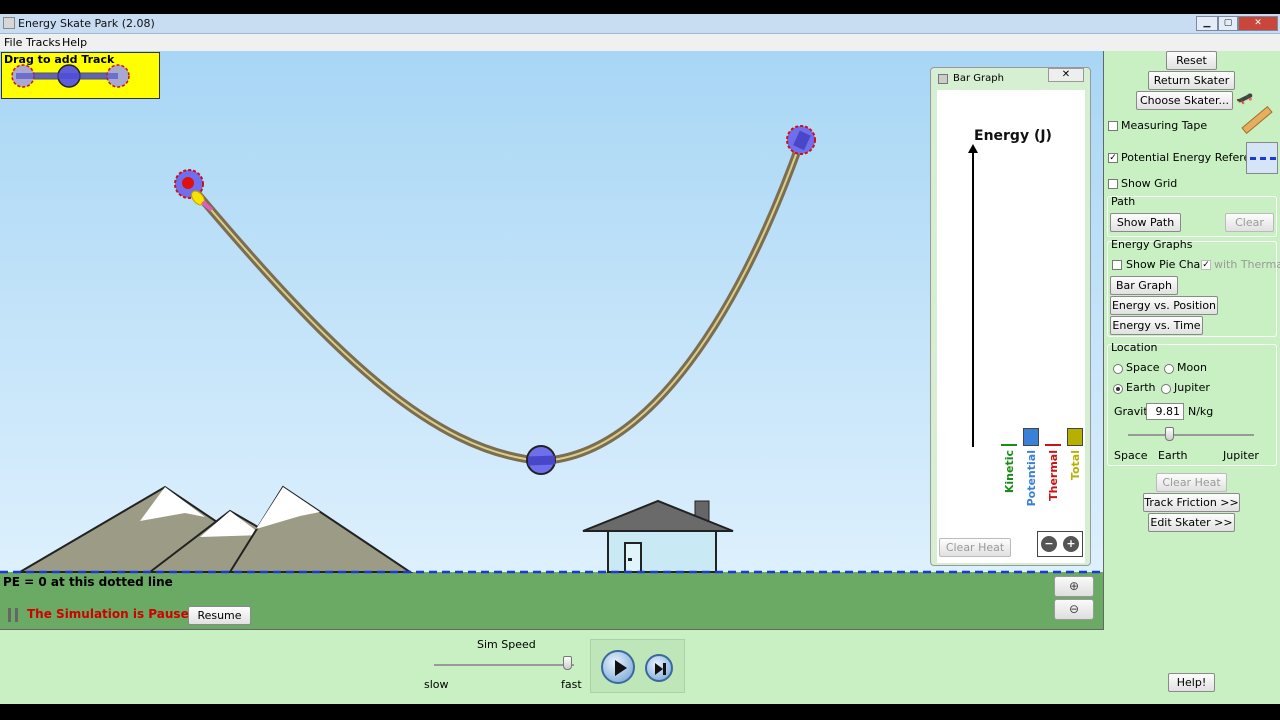 Image resolution: width=1280 pixels, height=720 pixels. What do you see at coordinates (1113, 158) in the screenshot?
I see `pe-reference-checkbox: ✓` at bounding box center [1113, 158].